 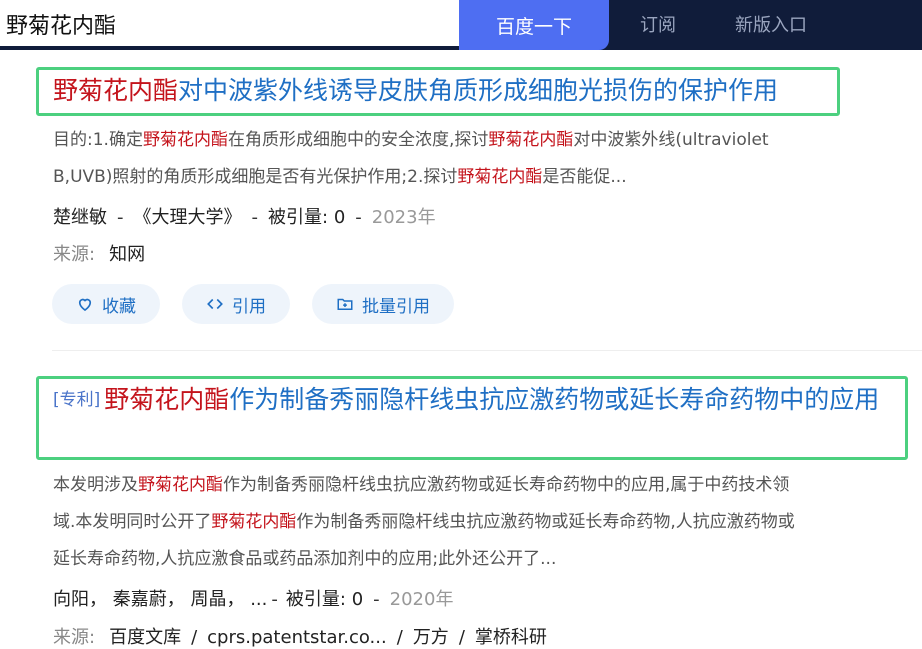 I want to click on folder-plus-icon, so click(x=345, y=304).